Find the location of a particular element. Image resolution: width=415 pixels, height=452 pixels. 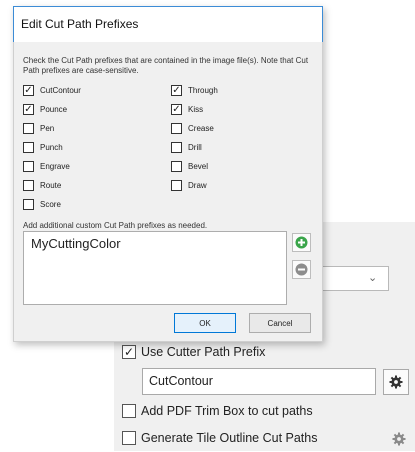

prefix-label: Pounce is located at coordinates (54, 109).